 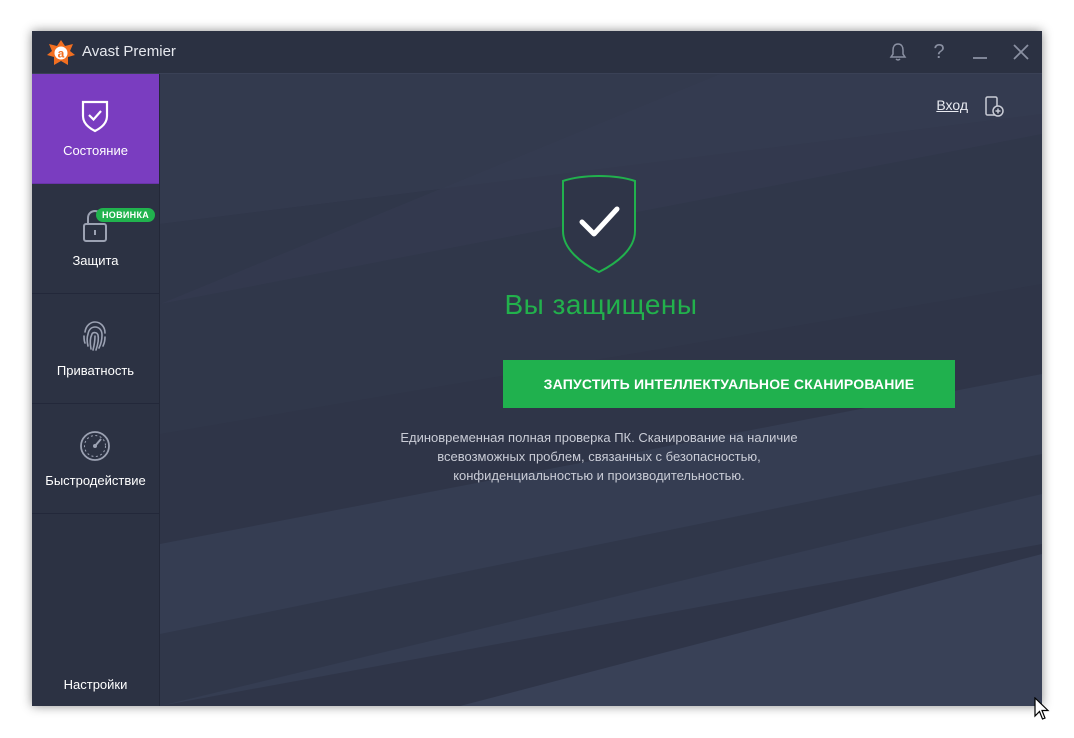 I want to click on speedometer-icon, so click(x=95, y=446).